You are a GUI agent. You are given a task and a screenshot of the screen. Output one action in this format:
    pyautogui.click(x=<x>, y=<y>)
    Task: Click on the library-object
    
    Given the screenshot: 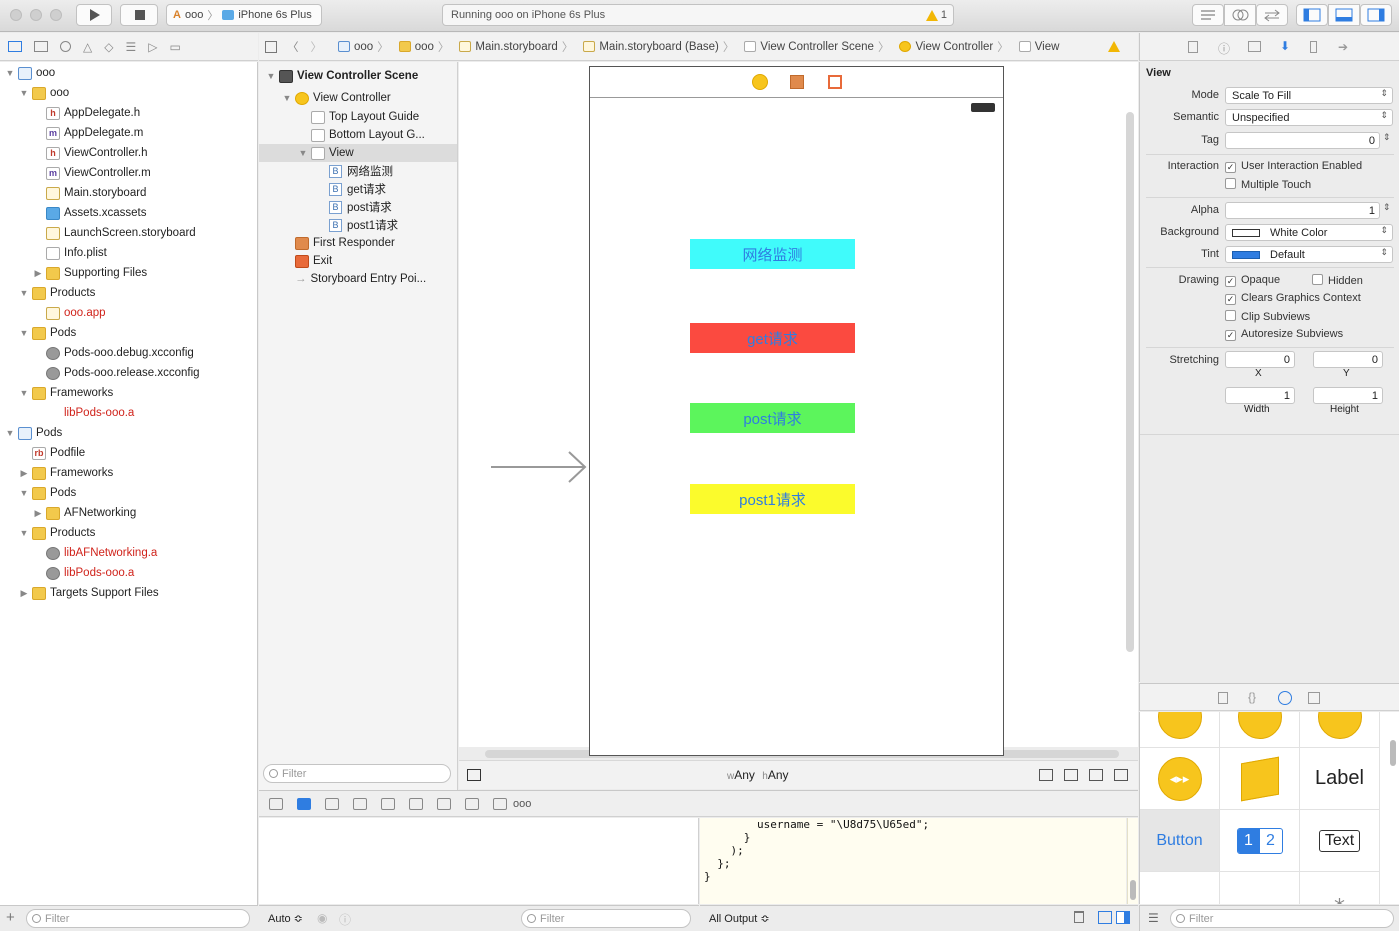 What is the action you would take?
    pyautogui.click(x=1260, y=779)
    